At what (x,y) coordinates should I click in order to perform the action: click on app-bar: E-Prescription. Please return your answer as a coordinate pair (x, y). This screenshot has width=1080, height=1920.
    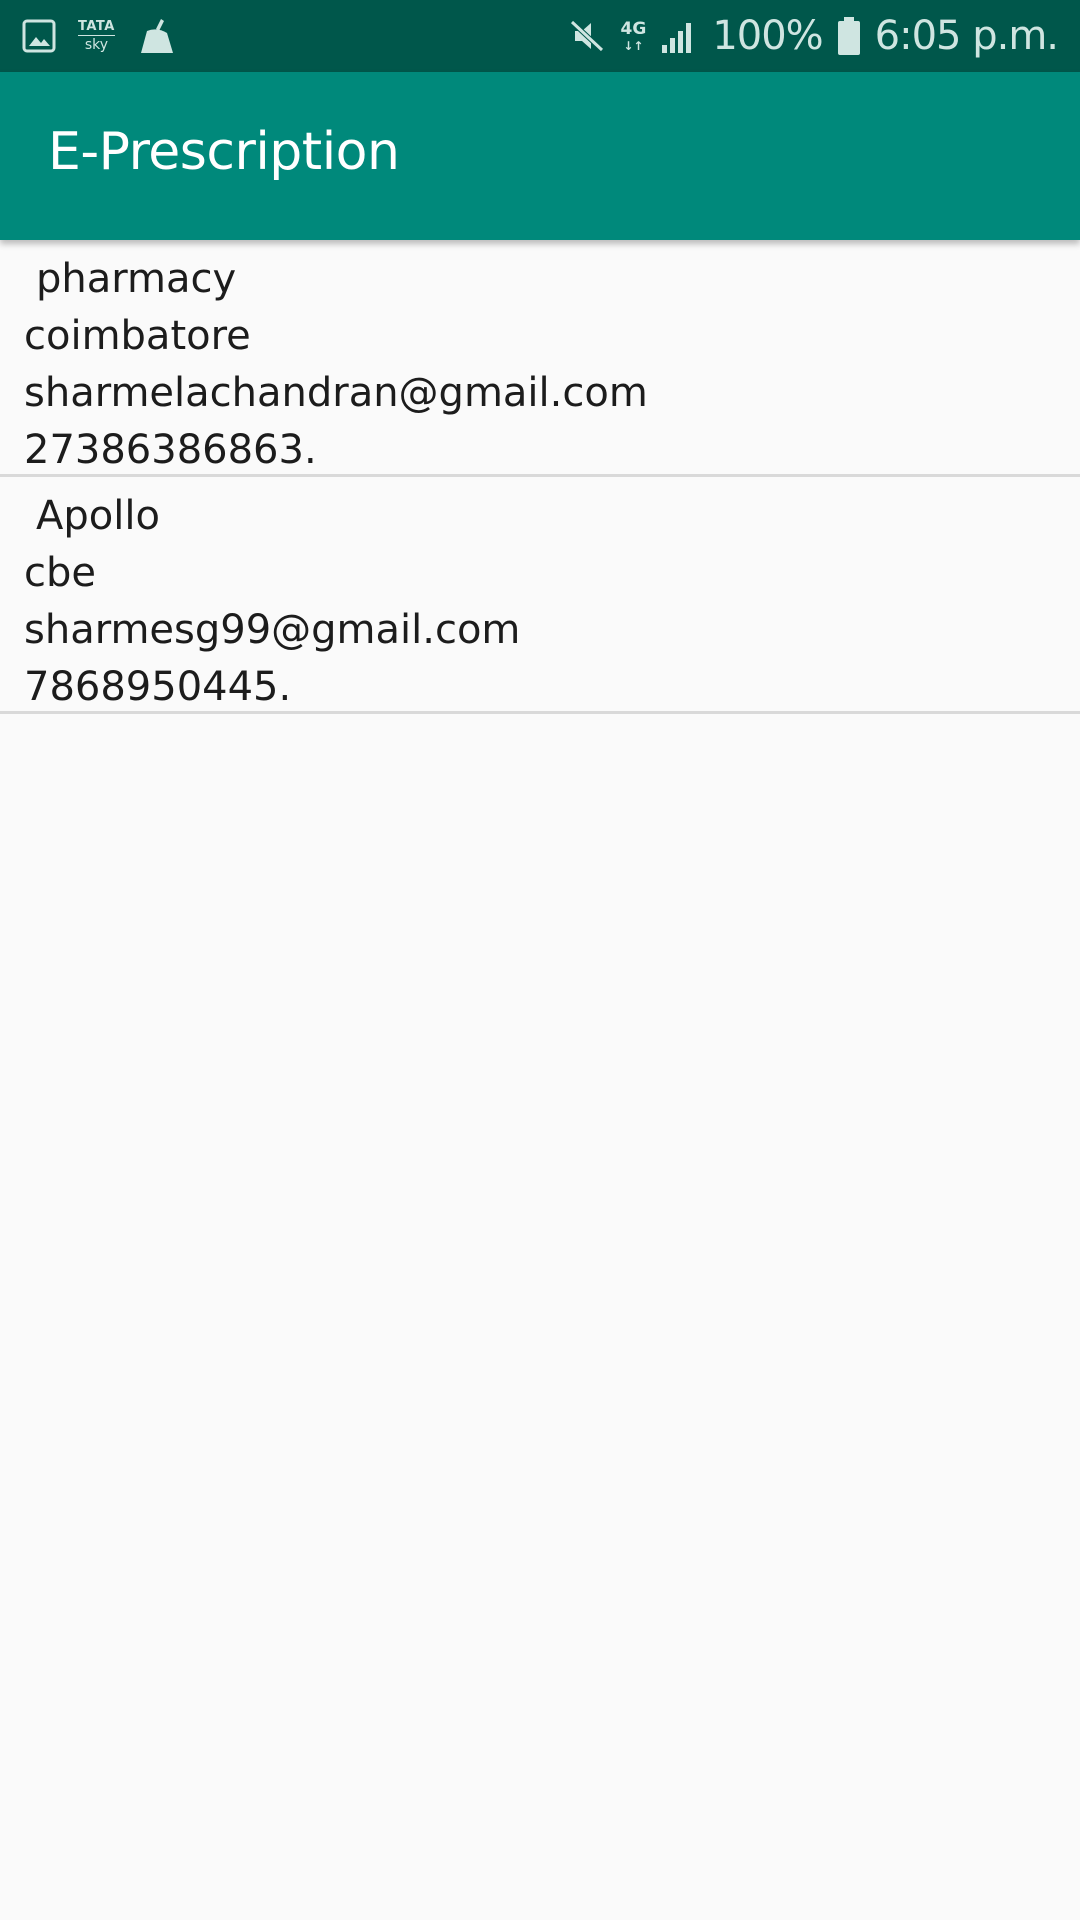
    Looking at the image, I should click on (540, 156).